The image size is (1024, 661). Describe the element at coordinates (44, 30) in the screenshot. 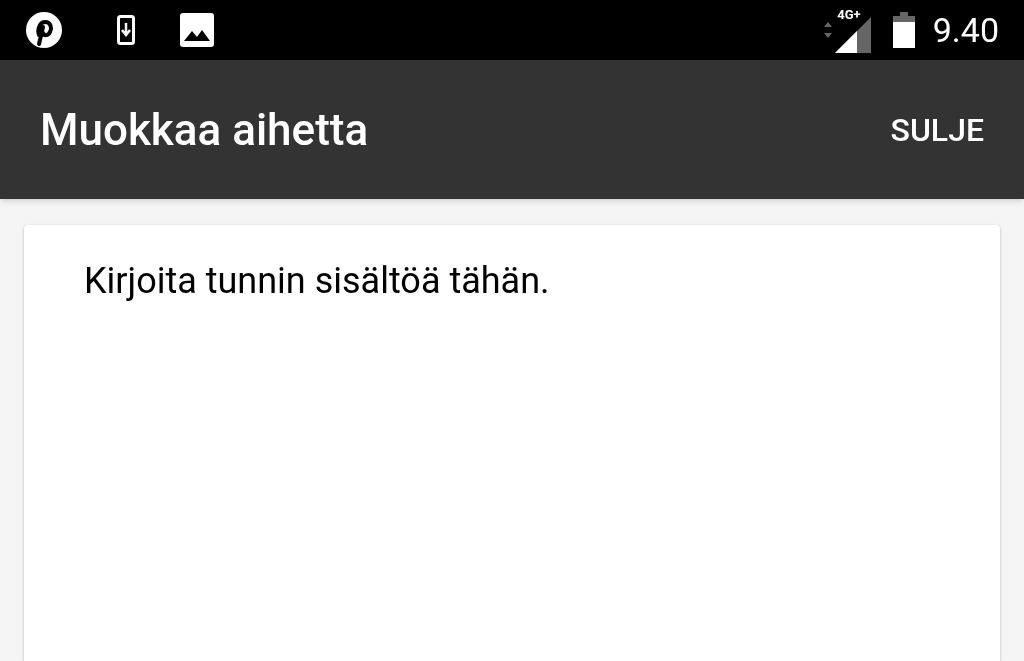

I see `circle-logo-icon` at that location.